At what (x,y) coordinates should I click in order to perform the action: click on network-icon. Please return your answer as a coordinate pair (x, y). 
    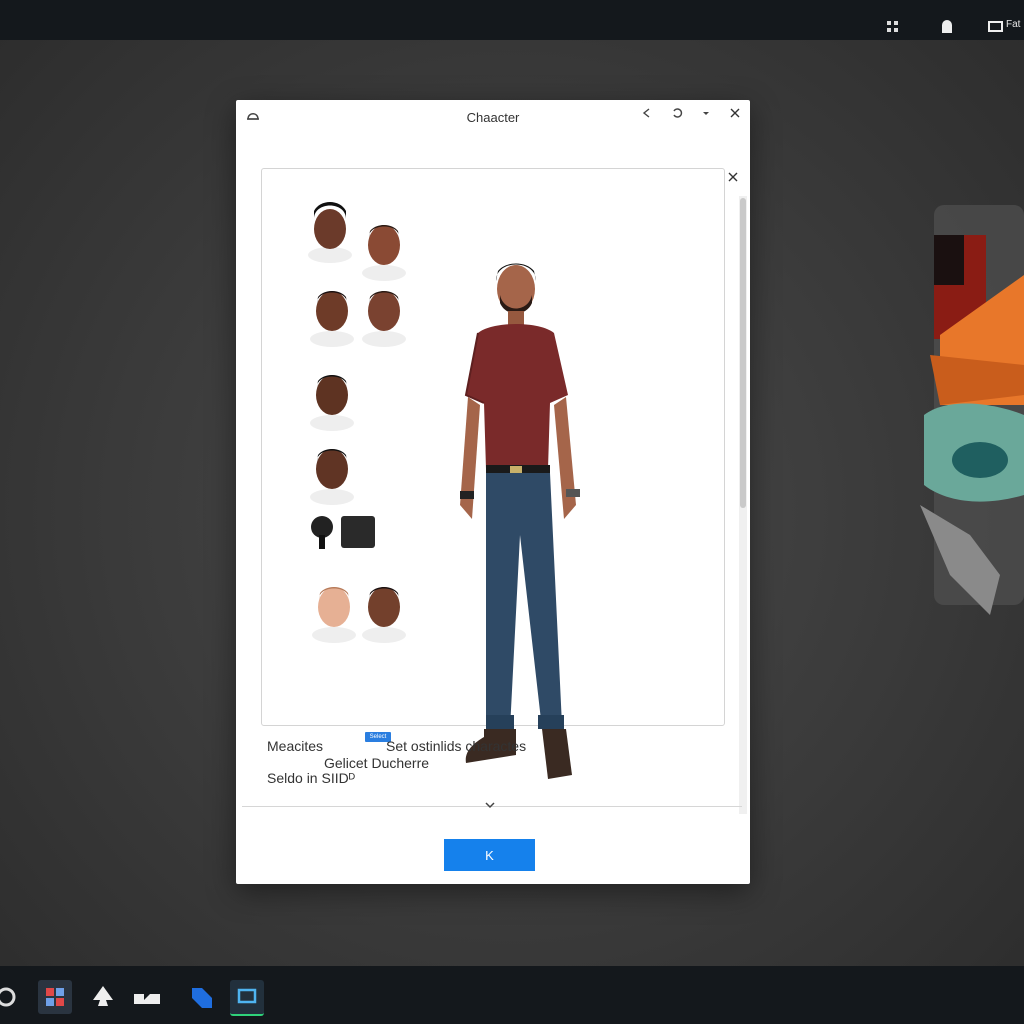
    Looking at the image, I should click on (893, 28).